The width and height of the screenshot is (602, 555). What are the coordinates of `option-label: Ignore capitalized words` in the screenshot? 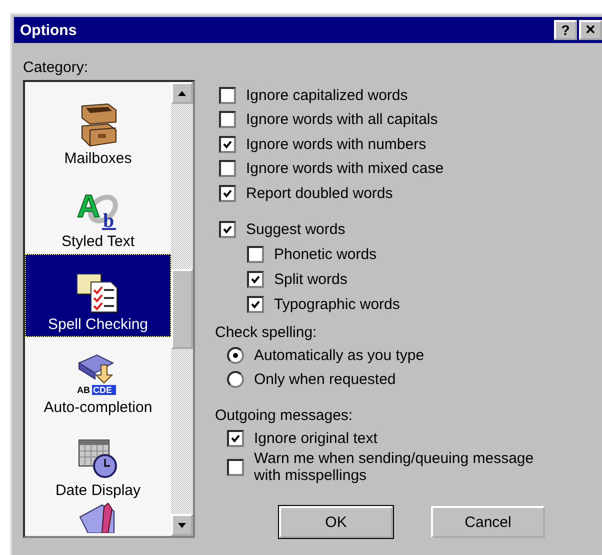 It's located at (327, 95).